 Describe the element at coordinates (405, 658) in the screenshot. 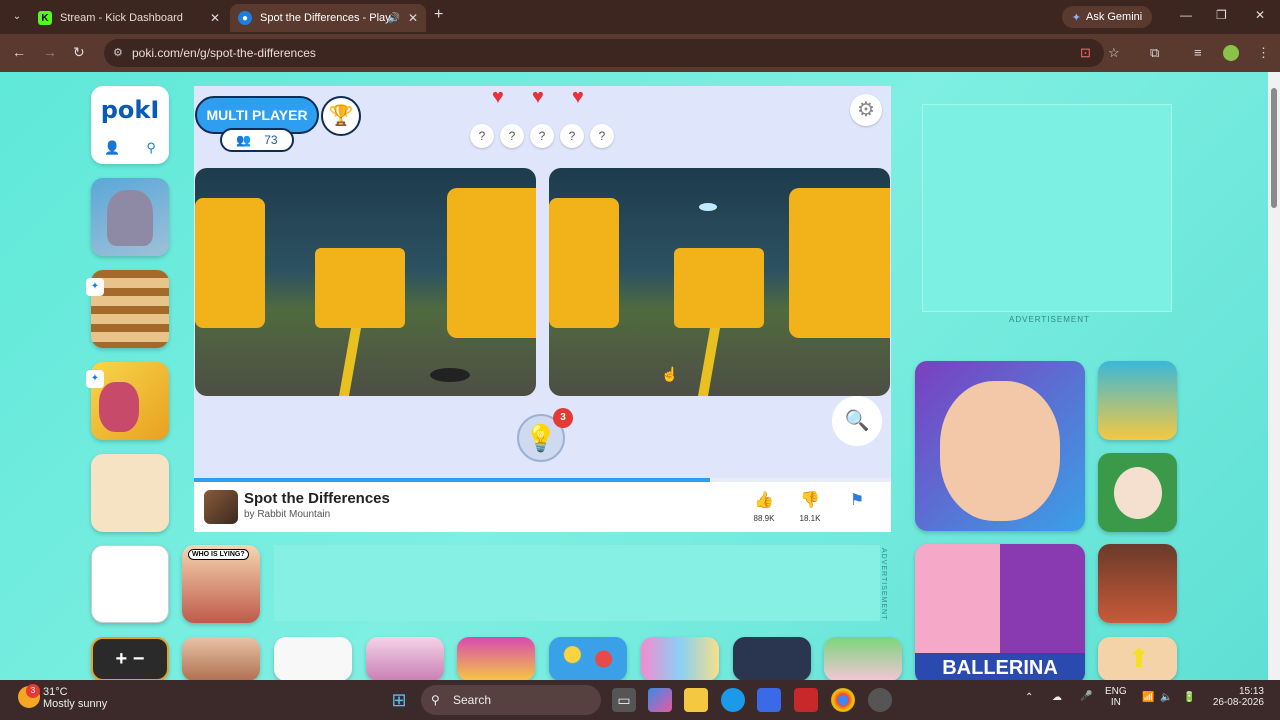

I see `game-tile-dressup` at that location.